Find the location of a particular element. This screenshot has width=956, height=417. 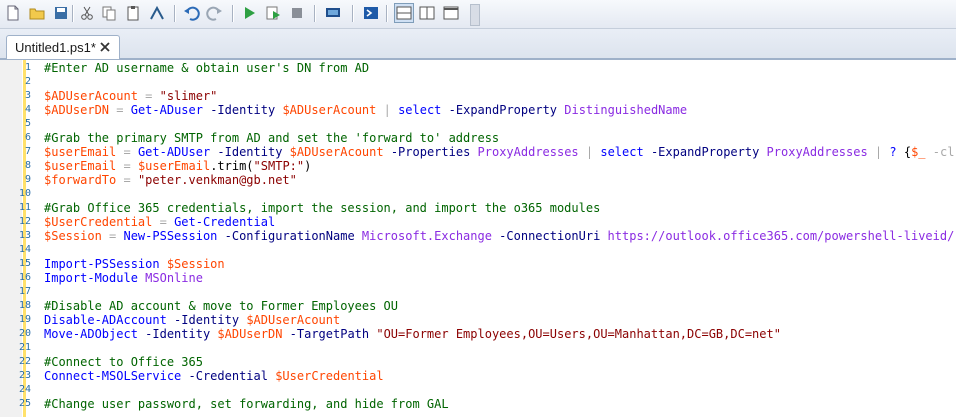

redo-icon is located at coordinates (215, 13).